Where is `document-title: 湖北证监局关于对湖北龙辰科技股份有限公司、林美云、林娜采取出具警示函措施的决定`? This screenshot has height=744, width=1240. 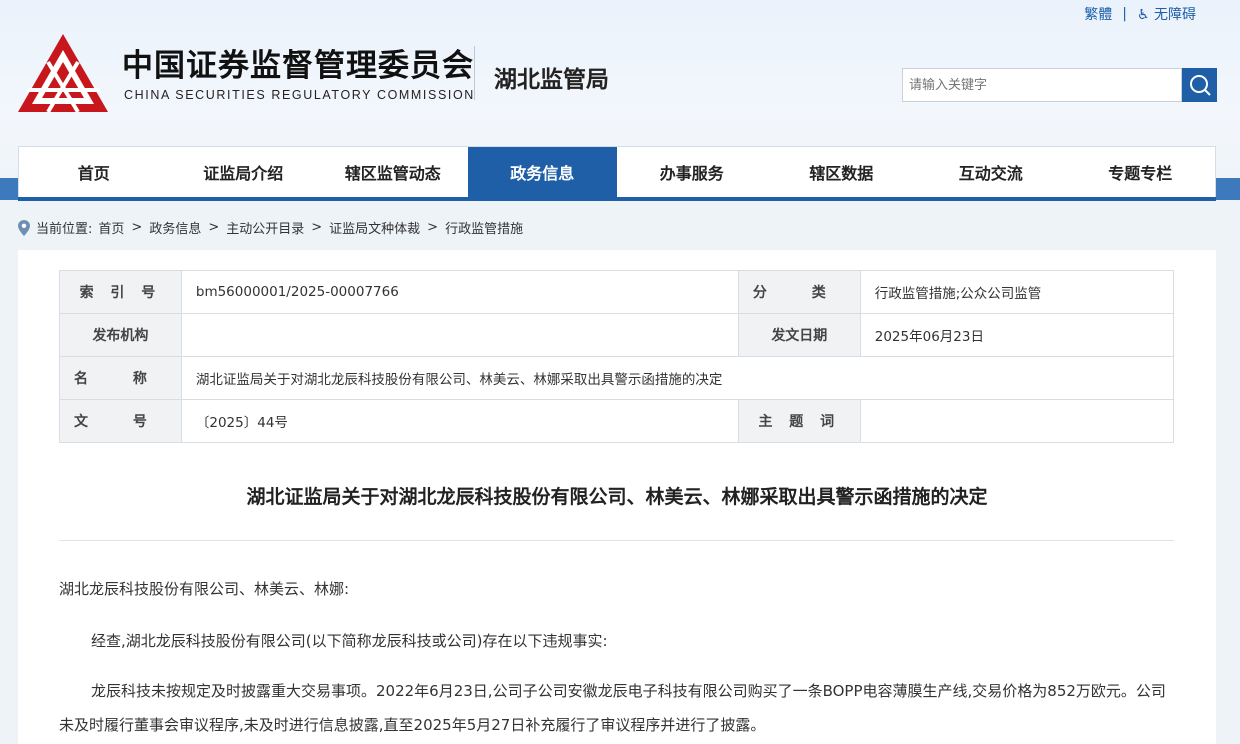
document-title: 湖北证监局关于对湖北龙辰科技股份有限公司、林美云、林娜采取出具警示函措施的决定 is located at coordinates (617, 497).